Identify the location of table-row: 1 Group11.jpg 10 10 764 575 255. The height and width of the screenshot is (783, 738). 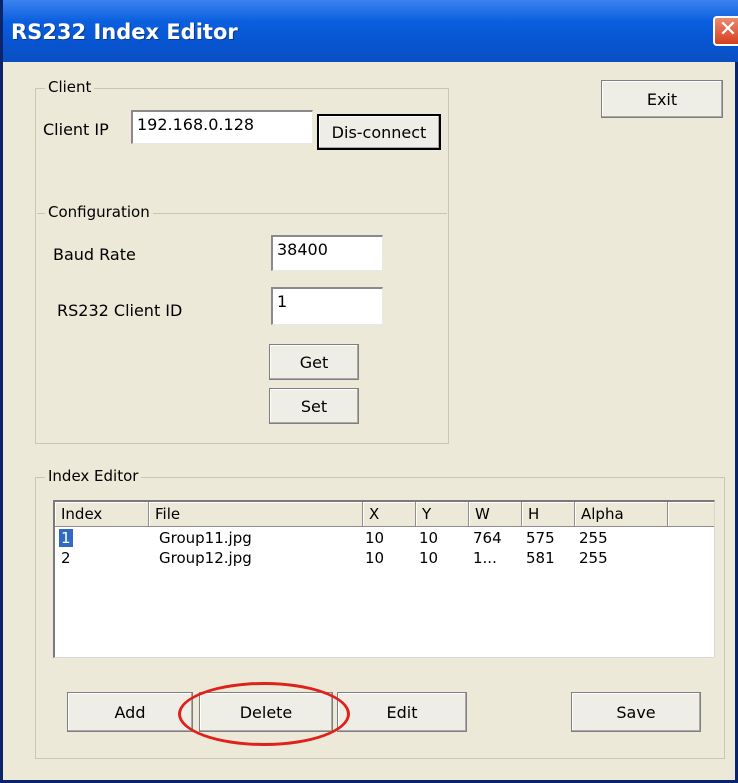
(384, 538).